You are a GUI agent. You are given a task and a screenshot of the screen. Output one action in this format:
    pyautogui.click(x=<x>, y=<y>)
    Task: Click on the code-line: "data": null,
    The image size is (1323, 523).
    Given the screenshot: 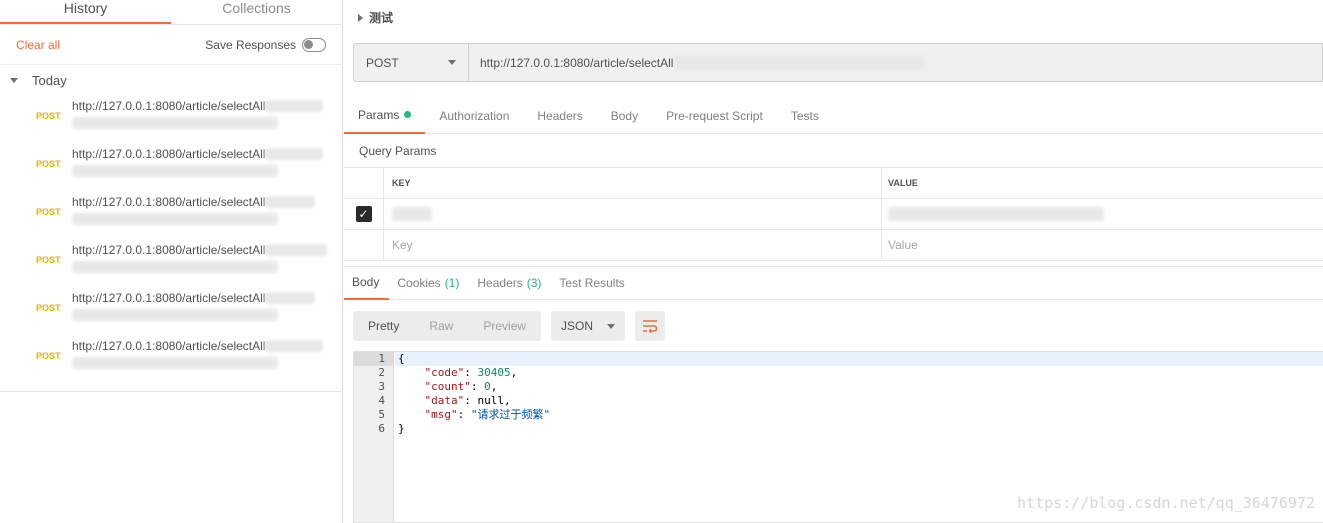 What is the action you would take?
    pyautogui.click(x=467, y=400)
    